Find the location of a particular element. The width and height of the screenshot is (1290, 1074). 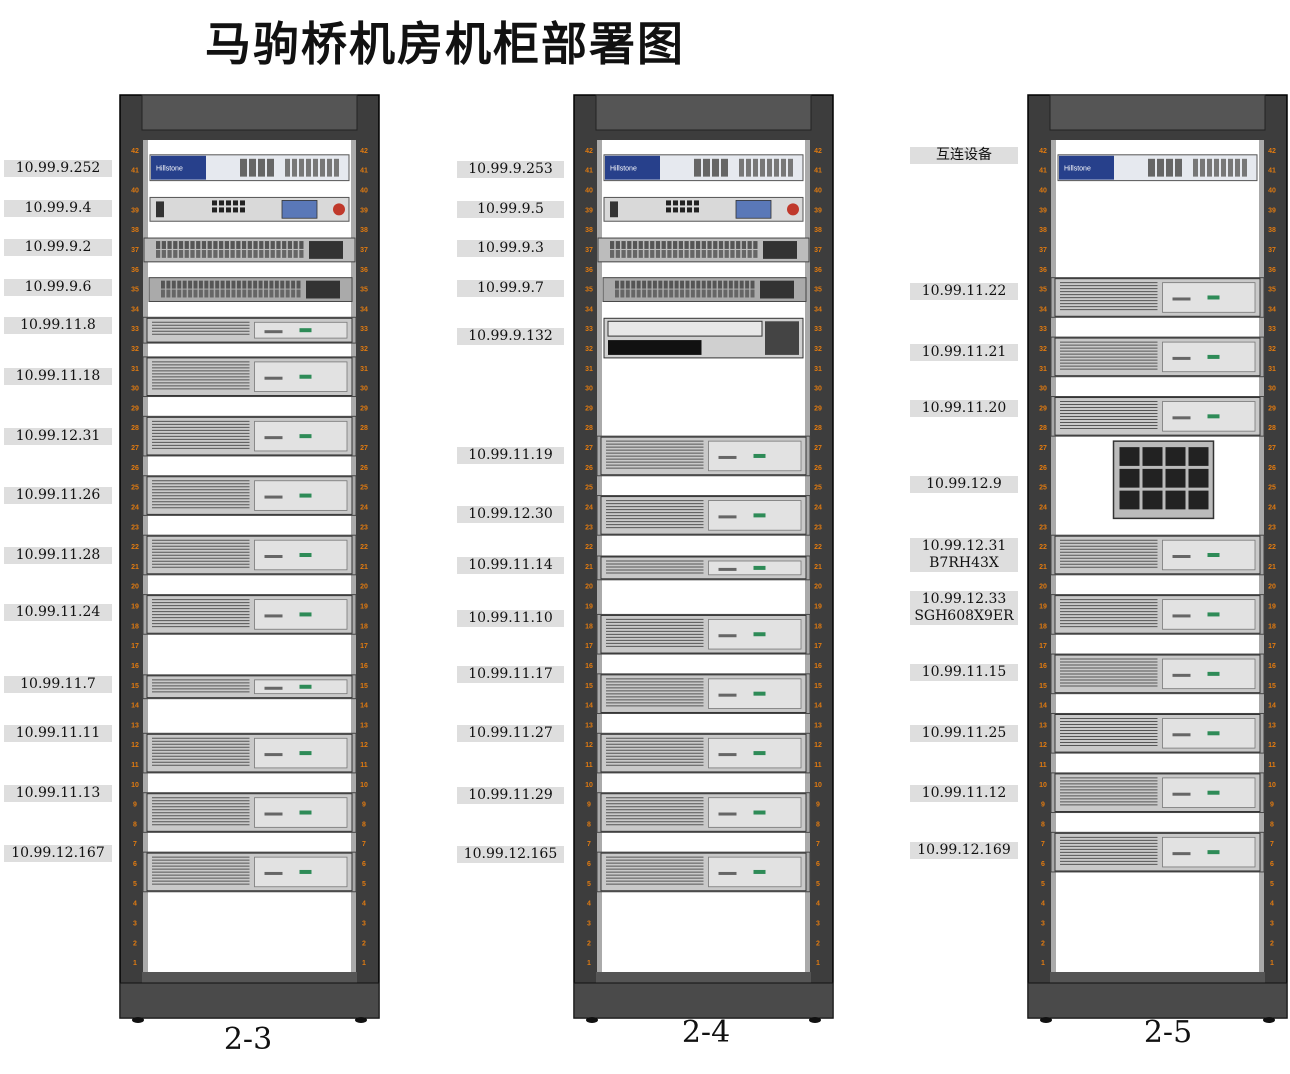

unit-number: 1 is located at coordinates (1043, 963).